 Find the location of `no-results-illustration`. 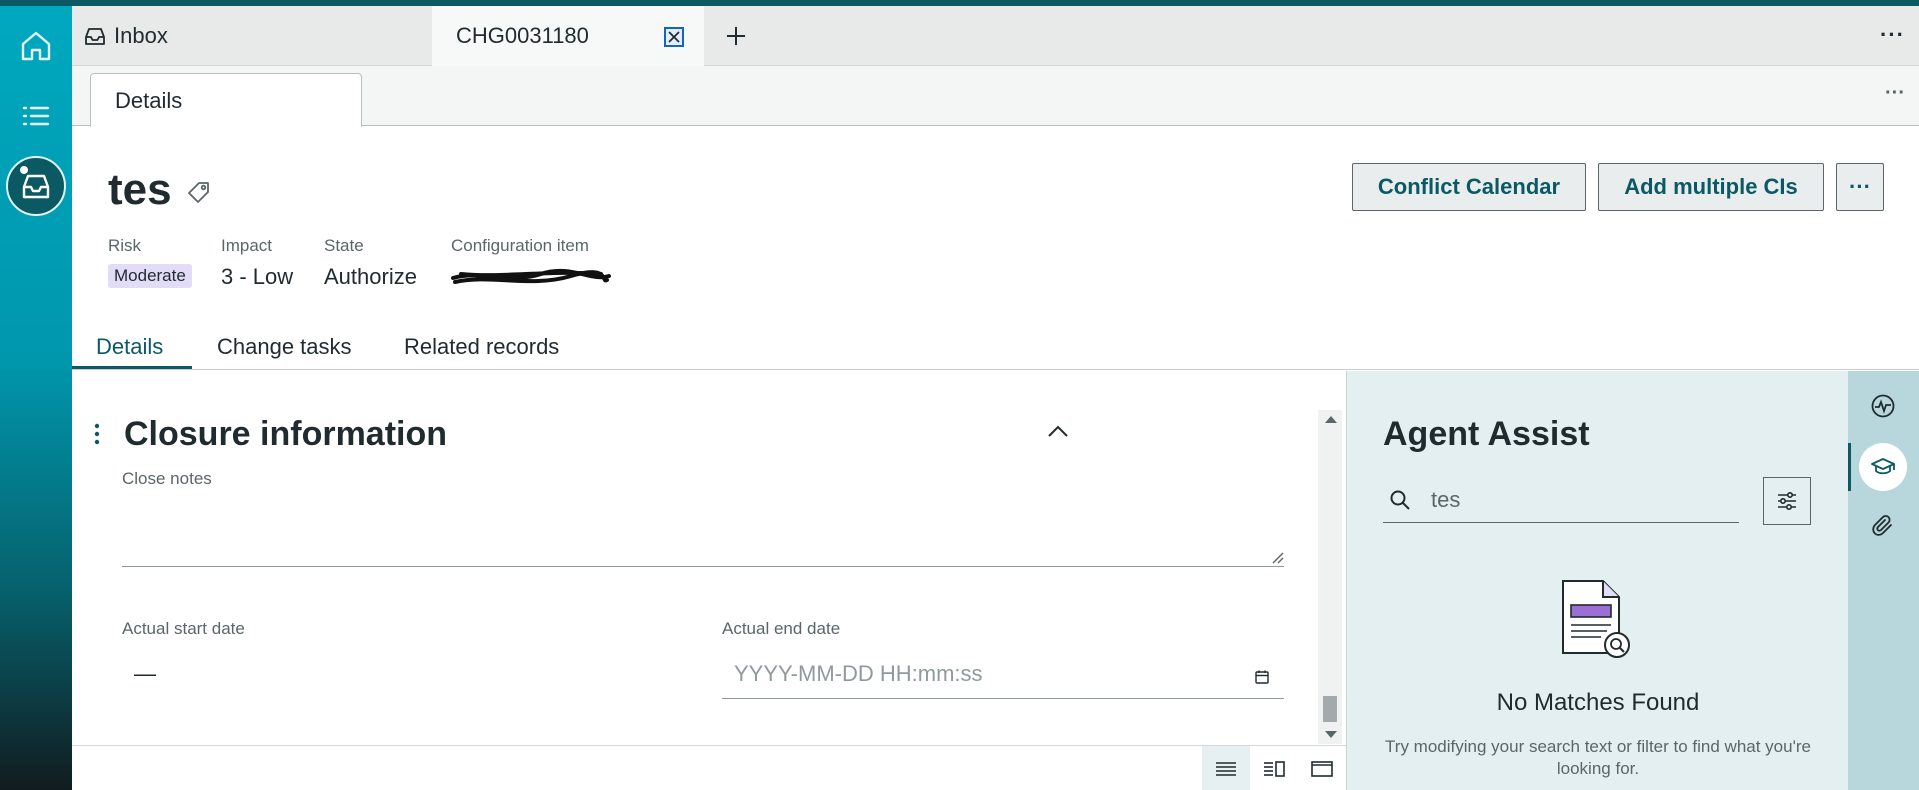

no-results-illustration is located at coordinates (1597, 623).